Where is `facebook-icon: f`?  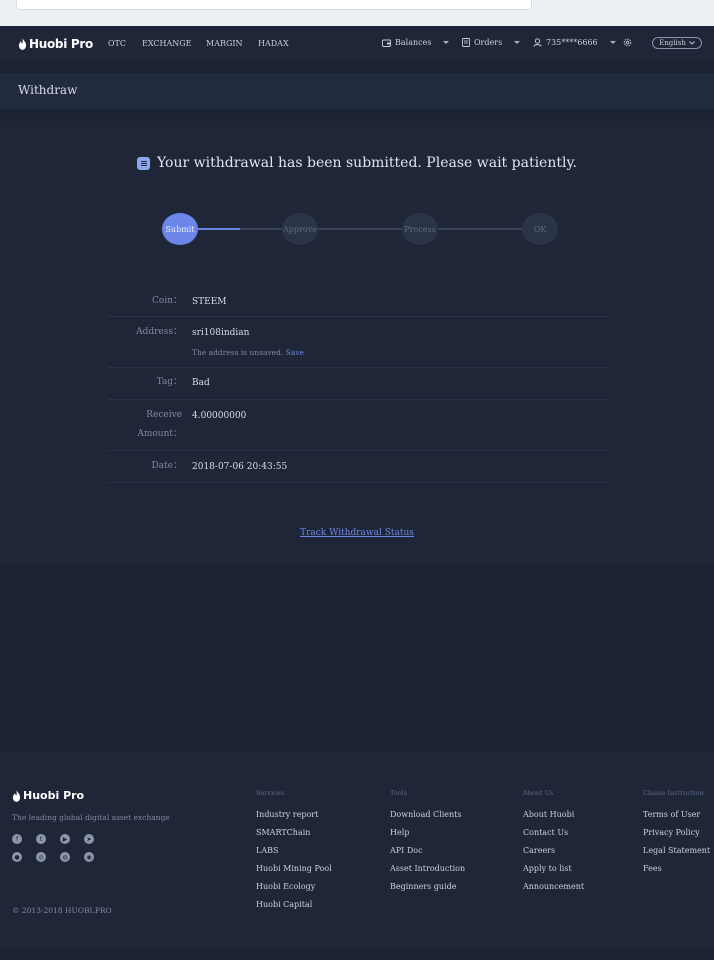 facebook-icon: f is located at coordinates (17, 839).